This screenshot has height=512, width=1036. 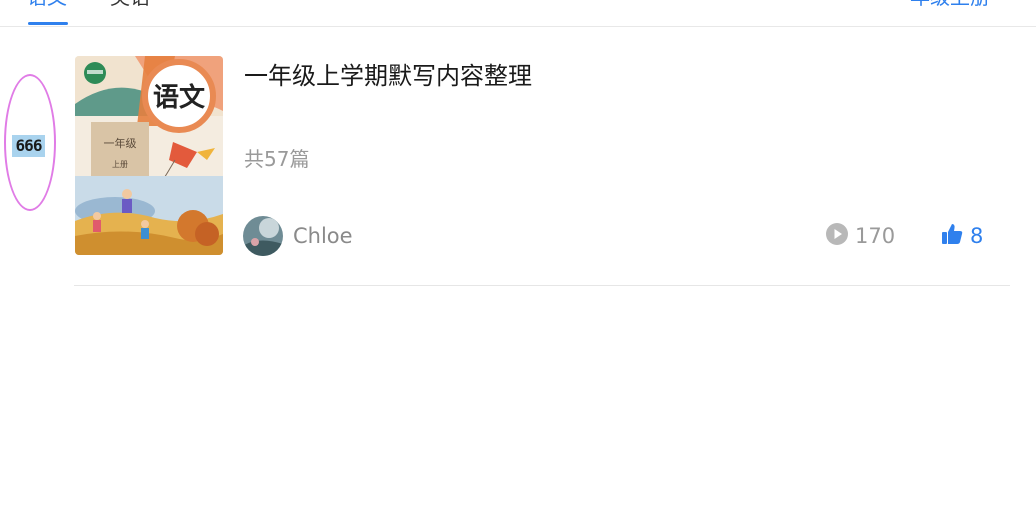 What do you see at coordinates (977, 236) in the screenshot?
I see `like-count-value: 8` at bounding box center [977, 236].